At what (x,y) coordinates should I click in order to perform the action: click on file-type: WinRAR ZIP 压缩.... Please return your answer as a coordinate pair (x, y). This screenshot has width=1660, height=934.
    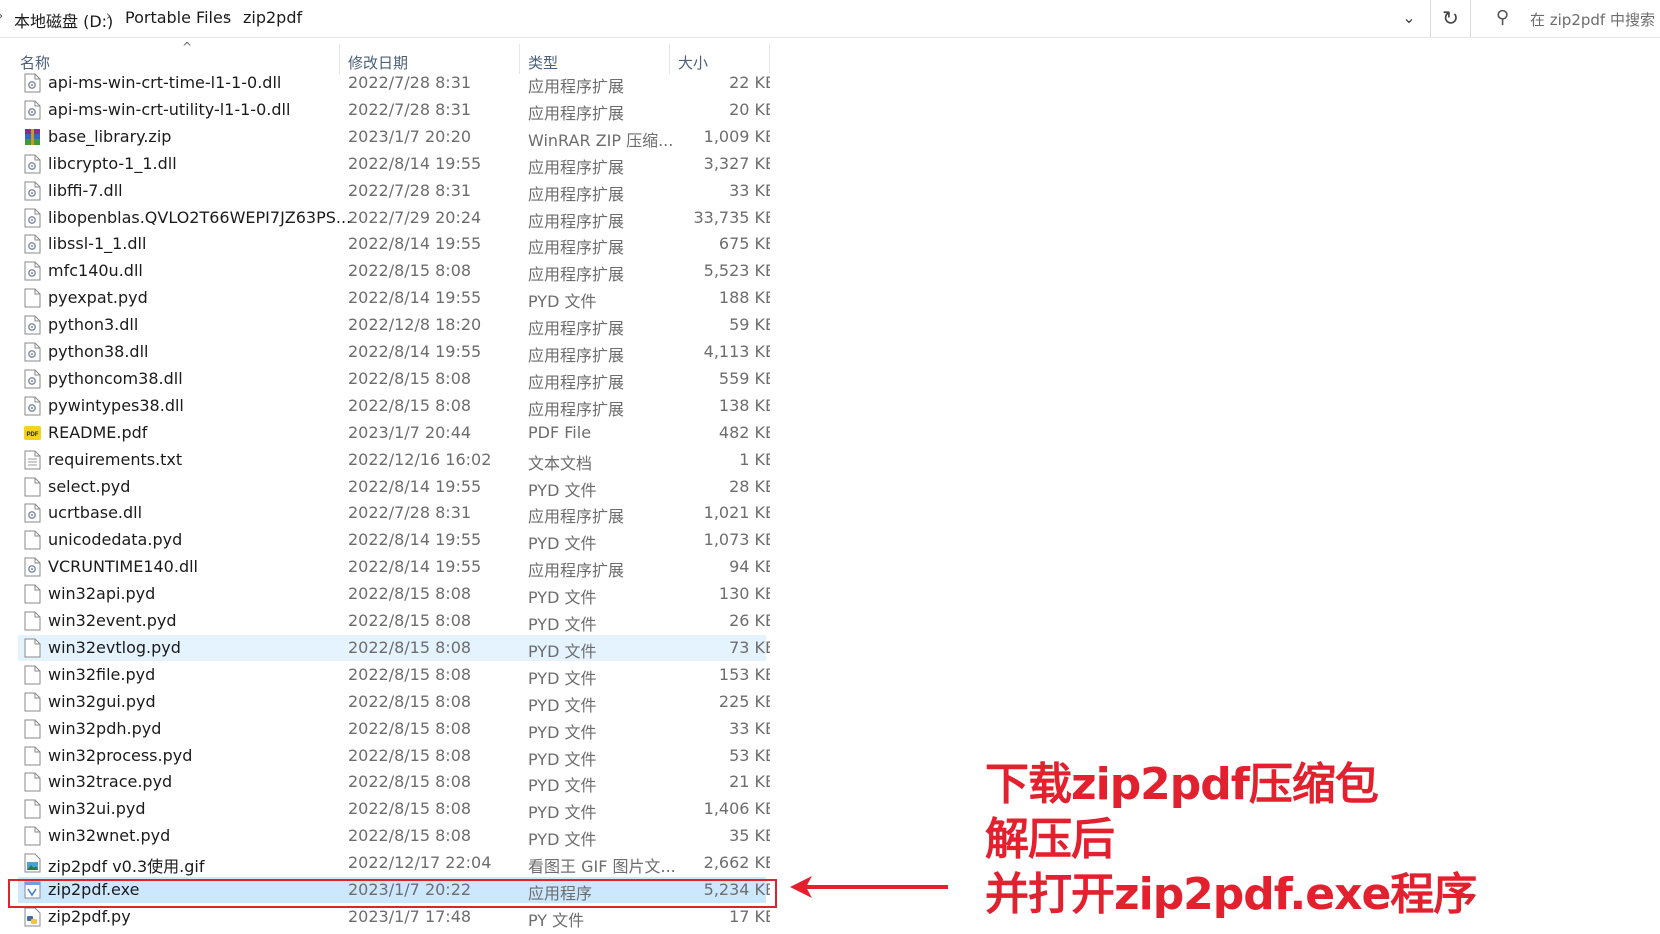
    Looking at the image, I should click on (601, 140).